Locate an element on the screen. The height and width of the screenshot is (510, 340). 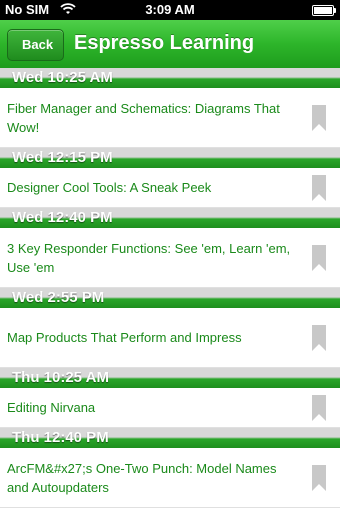
list-item: Editing Nirvana is located at coordinates (170, 408).